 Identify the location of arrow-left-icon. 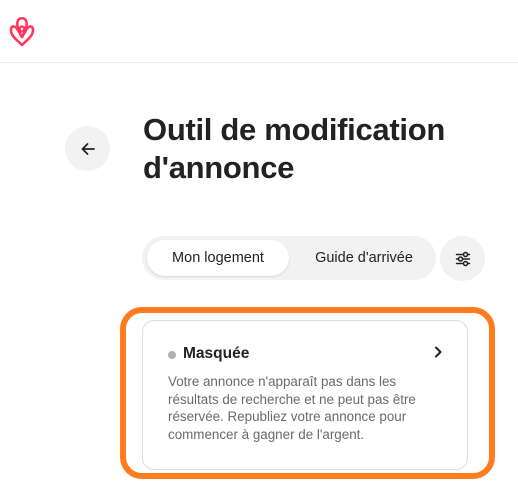
(88, 148).